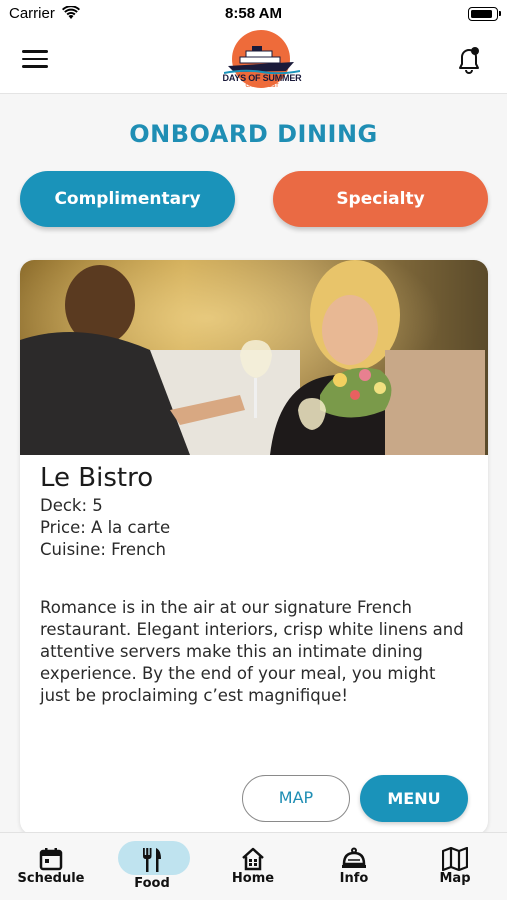 The width and height of the screenshot is (507, 900). I want to click on app-header: DAYS OF SUMMER CRUISE FEST, so click(253, 61).